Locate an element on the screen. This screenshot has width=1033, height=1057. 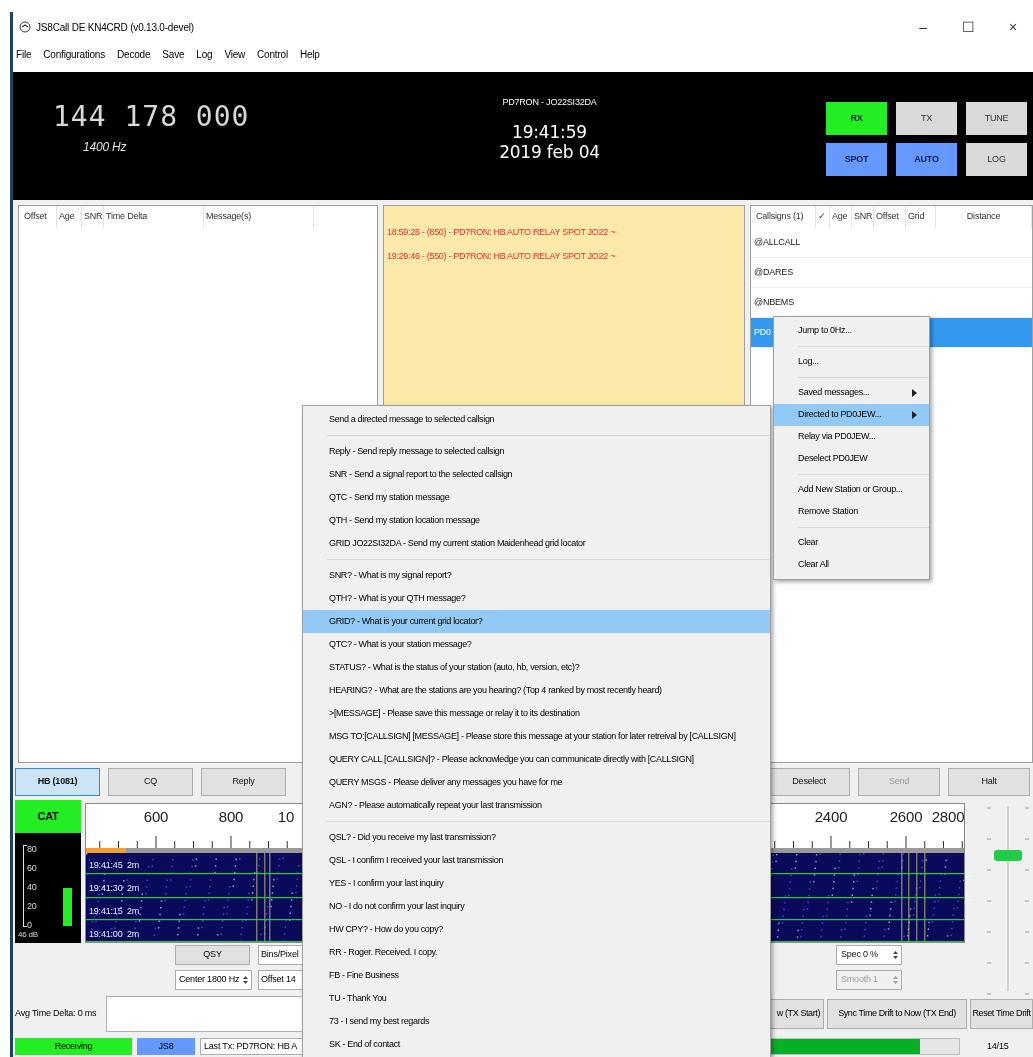
activity-message: 18:59:26 - (850) - PD7RON: HB AUTO RELAY SPOT JO22 ~ is located at coordinates (502, 232).